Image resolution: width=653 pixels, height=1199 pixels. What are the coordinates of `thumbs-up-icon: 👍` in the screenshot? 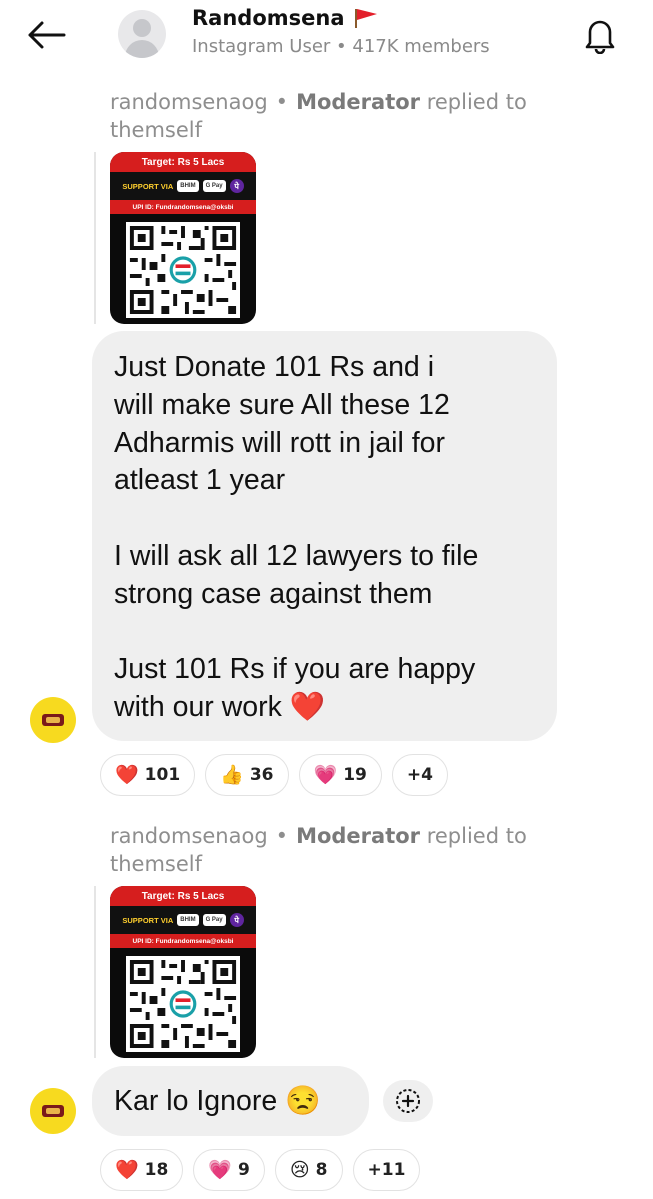 It's located at (232, 774).